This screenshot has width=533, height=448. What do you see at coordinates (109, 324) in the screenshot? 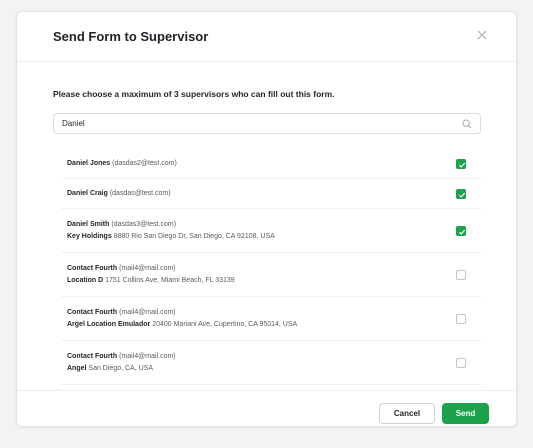
I see `location-name: Argel Location Emulador` at bounding box center [109, 324].